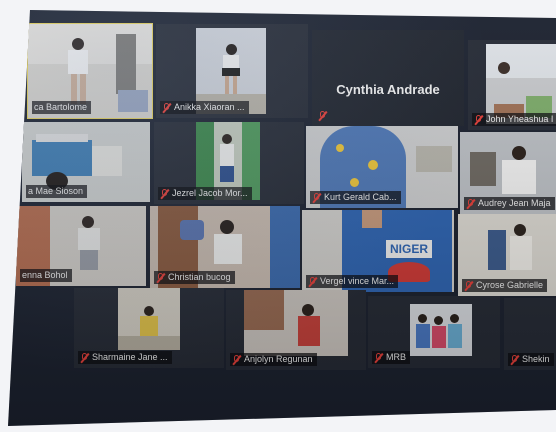 The height and width of the screenshot is (432, 556). Describe the element at coordinates (86, 162) in the screenshot. I see `participant-tile: a Mae Sioson` at that location.